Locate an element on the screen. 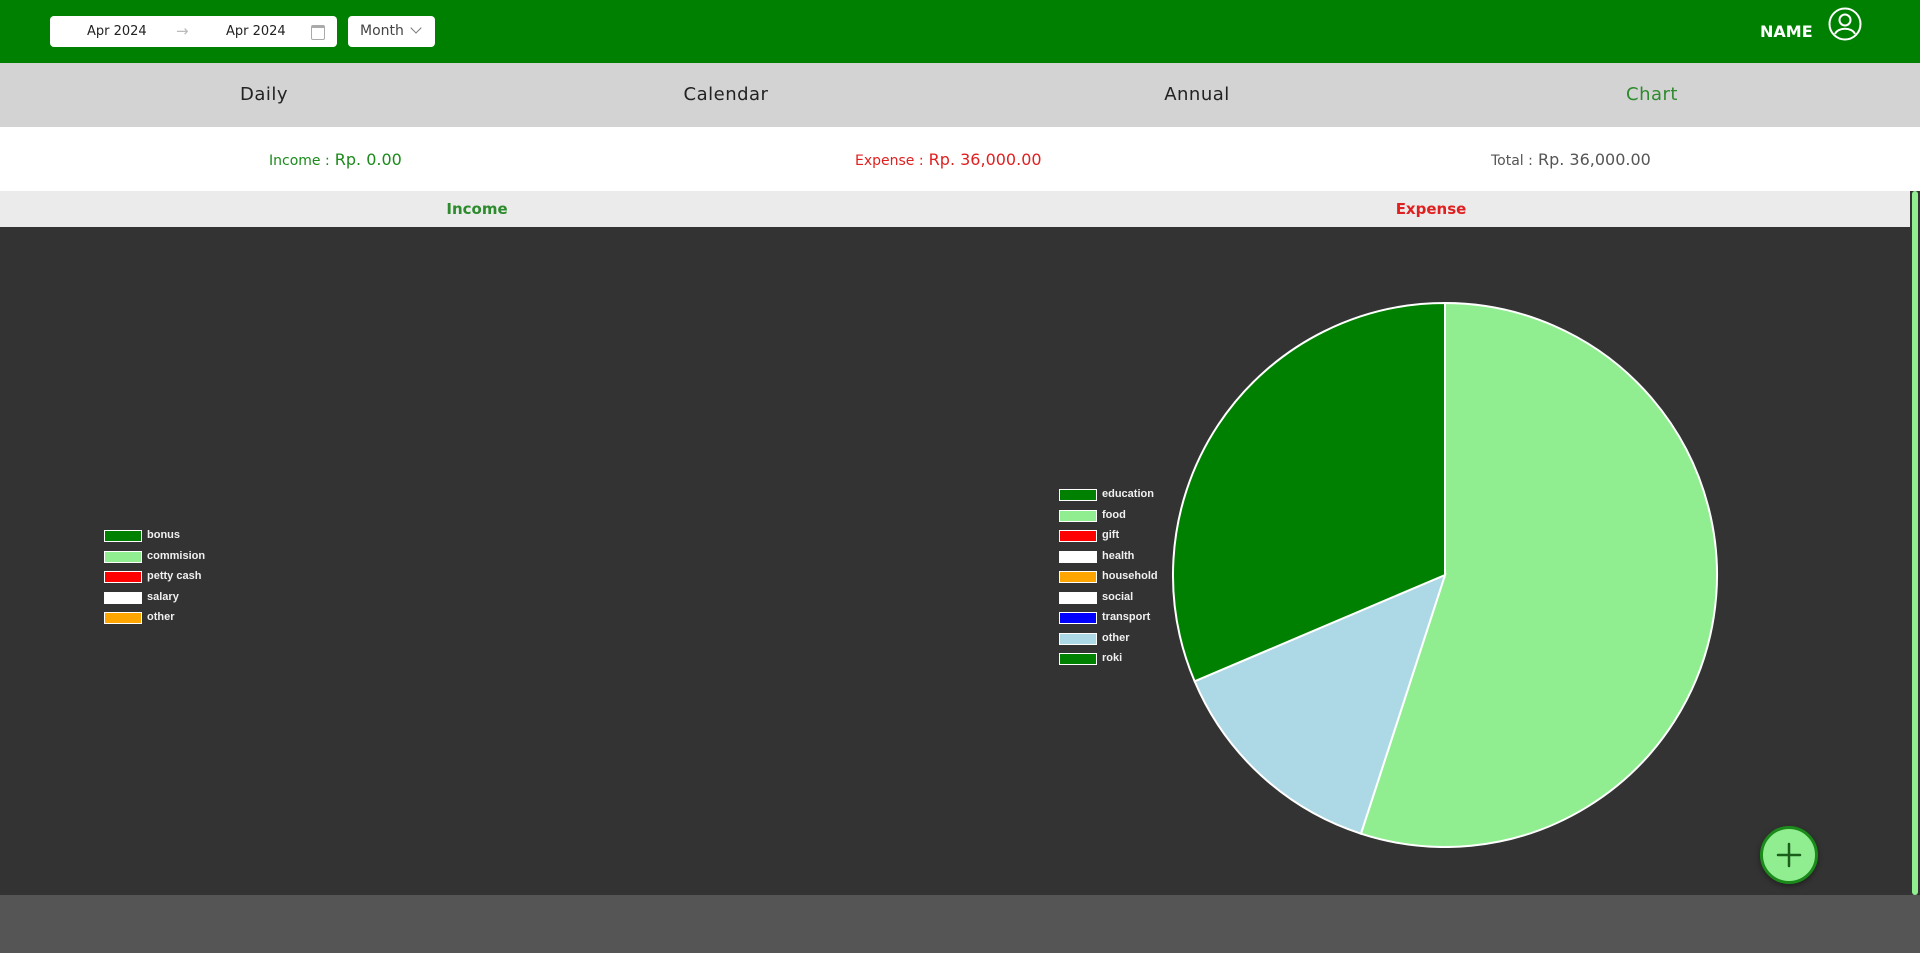  income-summary: Income : Rp. 0.00 is located at coordinates (335, 159).